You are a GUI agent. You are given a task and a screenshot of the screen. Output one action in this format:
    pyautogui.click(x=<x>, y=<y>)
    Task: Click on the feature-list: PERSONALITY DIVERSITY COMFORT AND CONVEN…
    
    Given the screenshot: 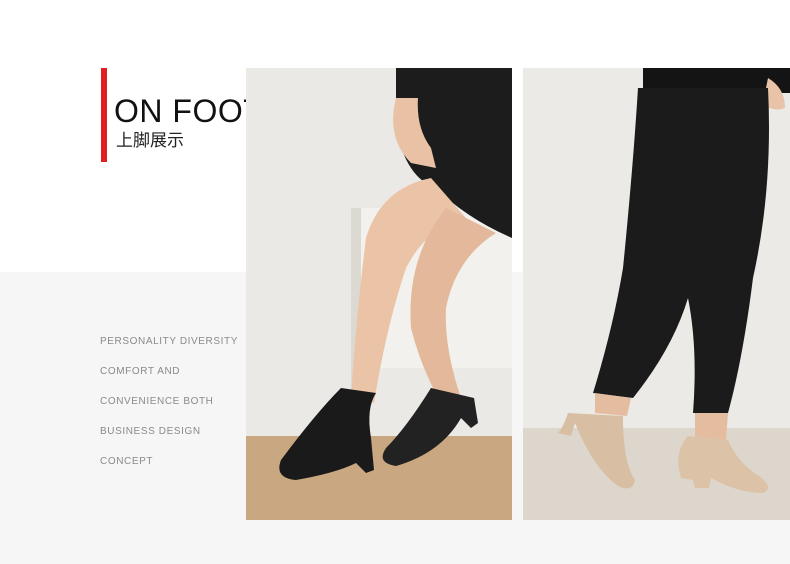 What is the action you would take?
    pyautogui.click(x=169, y=411)
    